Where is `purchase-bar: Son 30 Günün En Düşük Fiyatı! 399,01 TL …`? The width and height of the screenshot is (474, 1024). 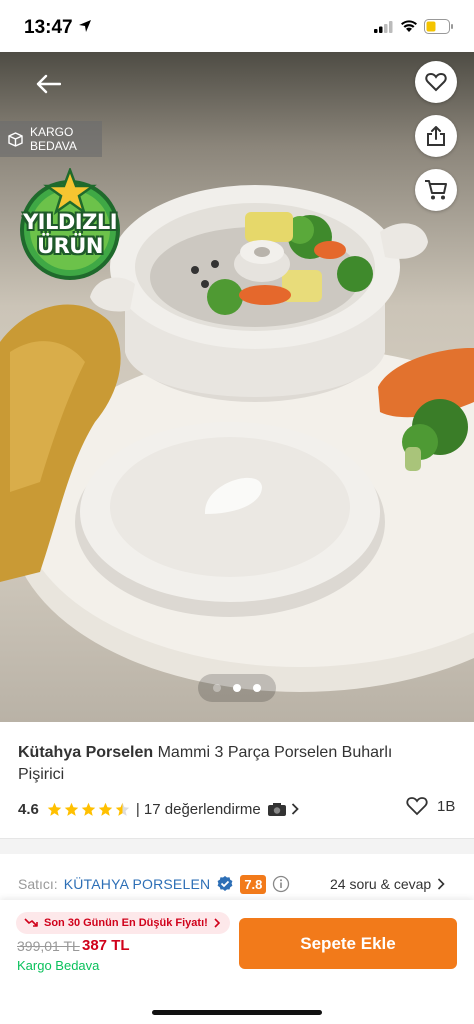 purchase-bar: Son 30 Günün En Düşük Fiyatı! 399,01 TL … is located at coordinates (237, 962).